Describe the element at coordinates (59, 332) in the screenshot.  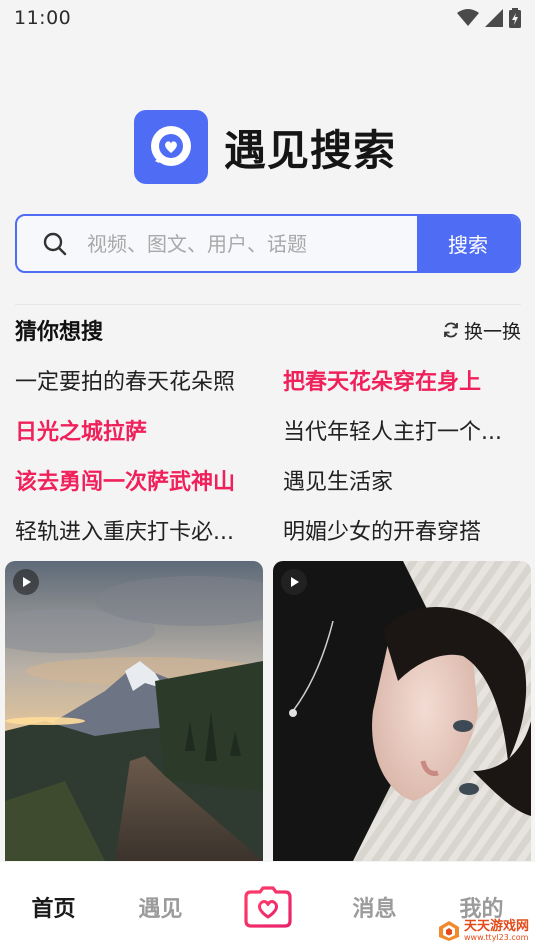
I see `suggestions-title: 猜你想搜` at that location.